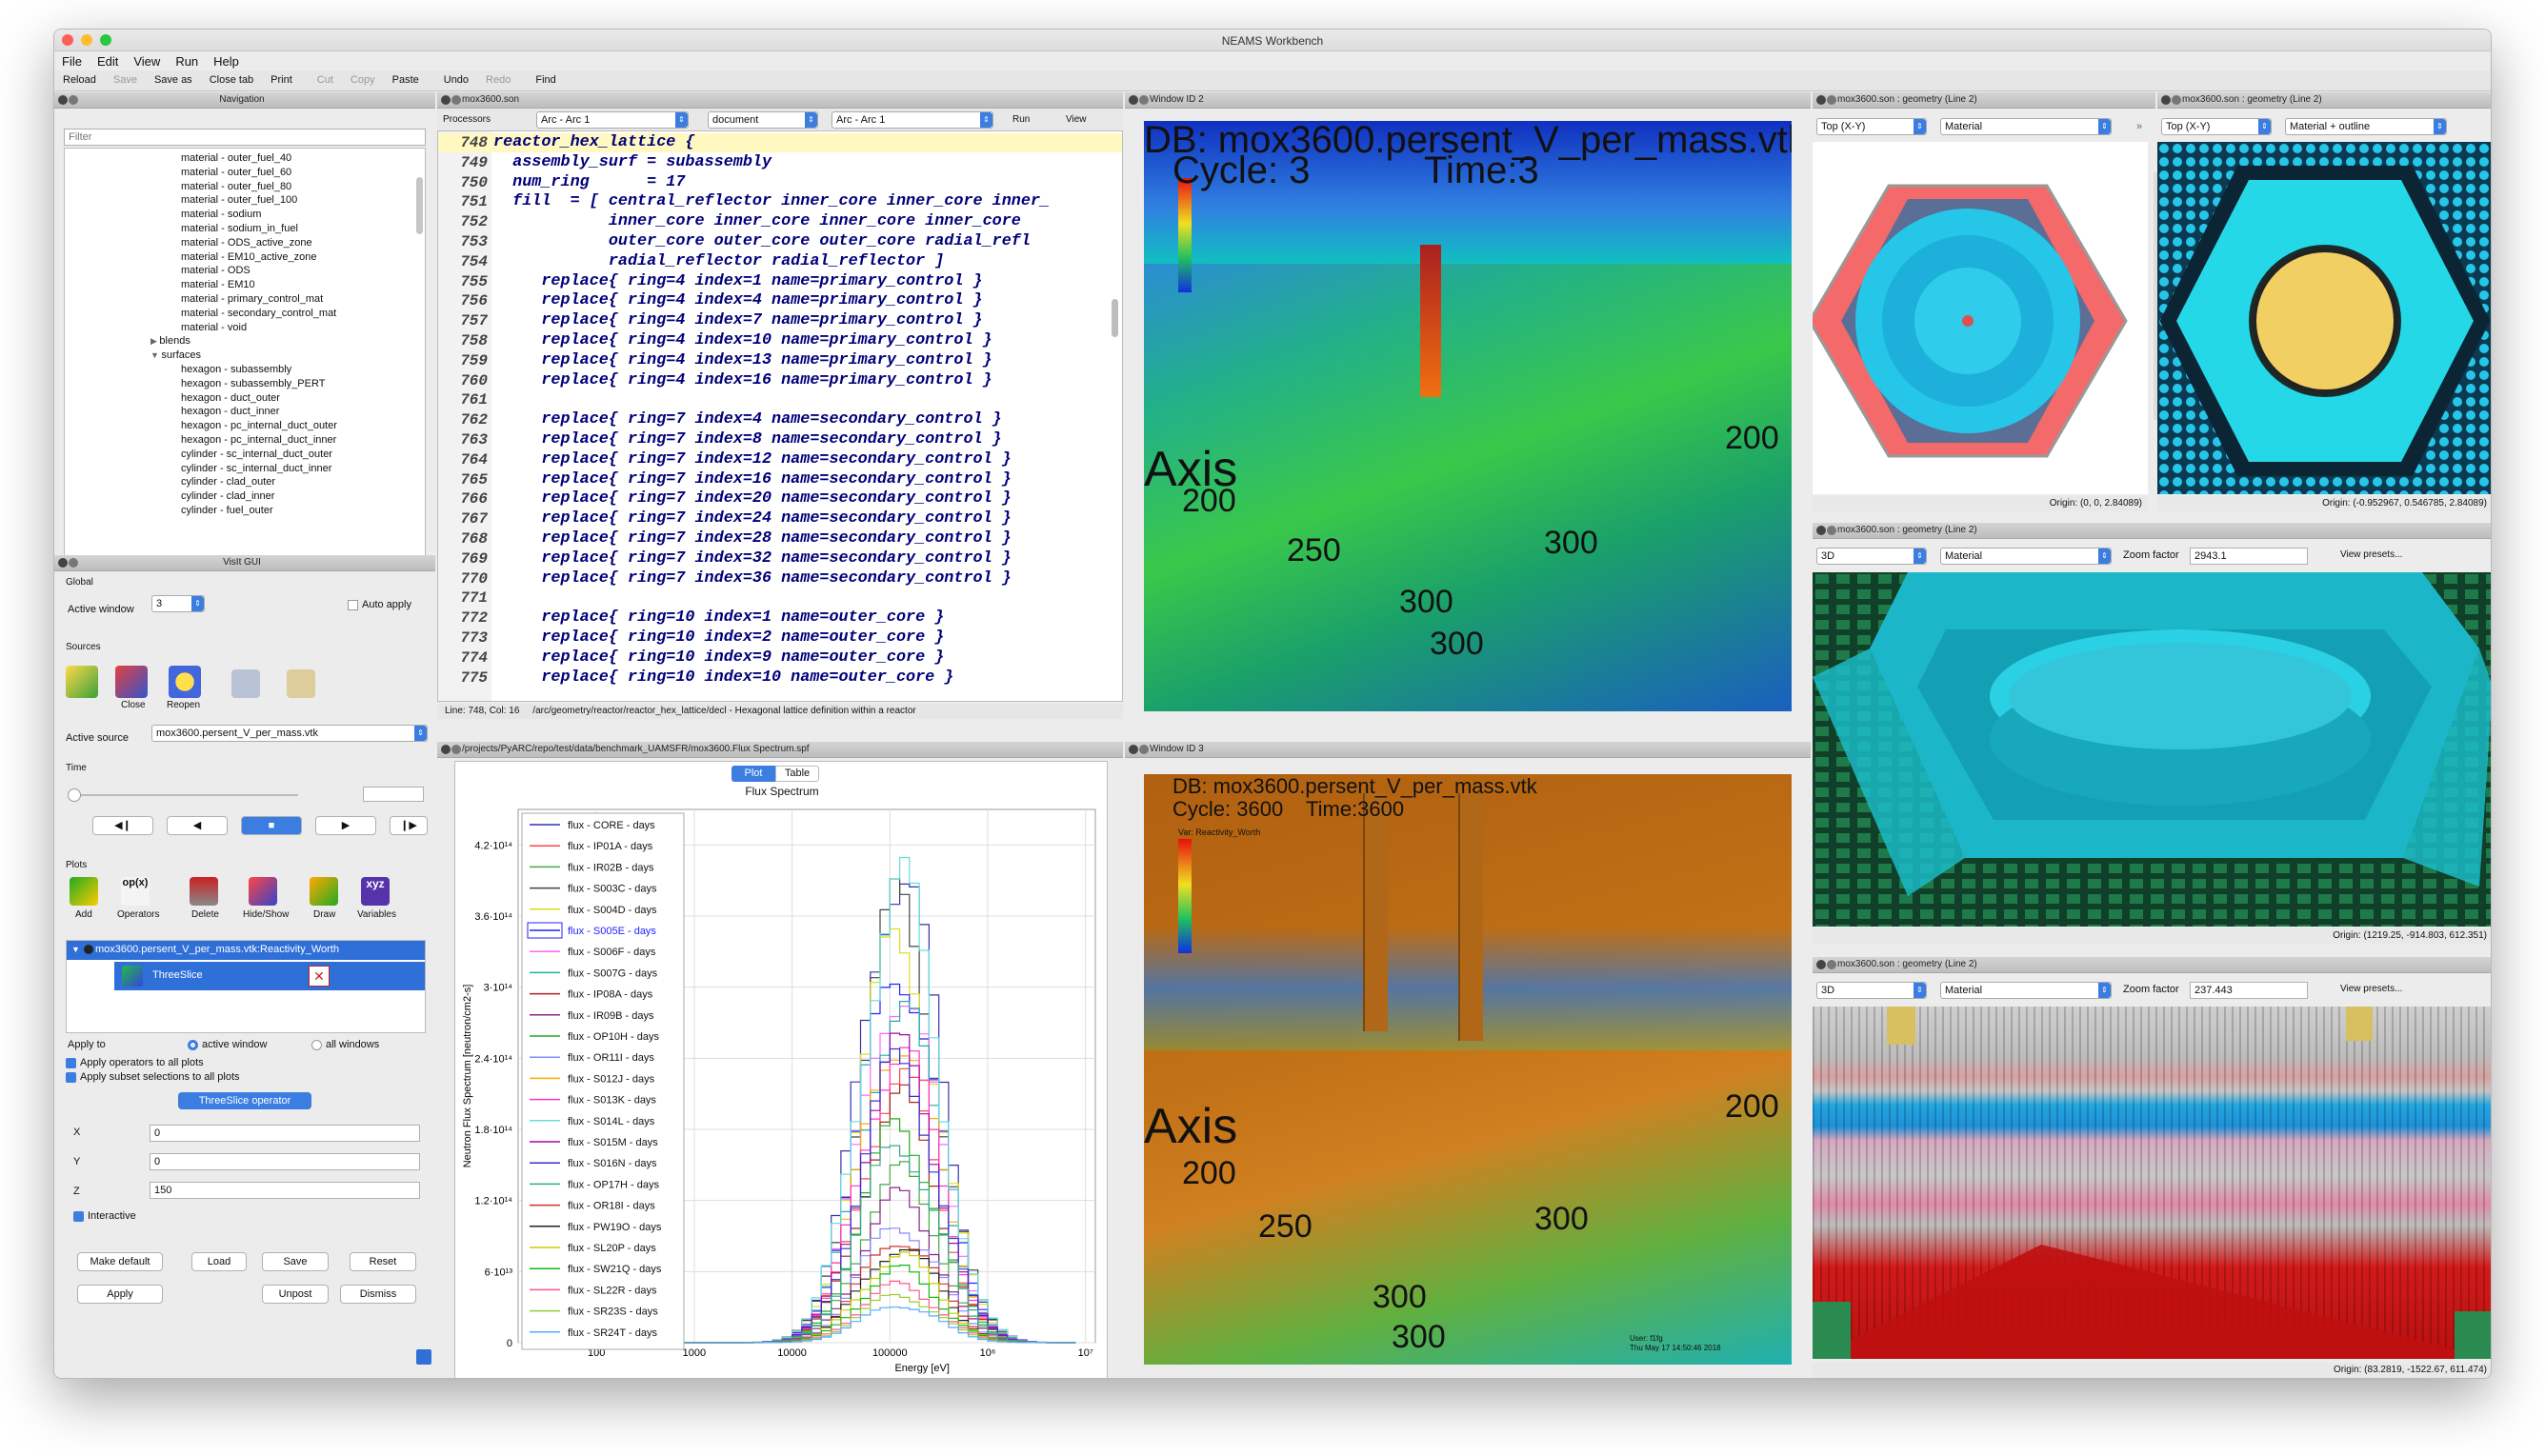  What do you see at coordinates (204, 892) in the screenshot?
I see `delete-plot-icon` at bounding box center [204, 892].